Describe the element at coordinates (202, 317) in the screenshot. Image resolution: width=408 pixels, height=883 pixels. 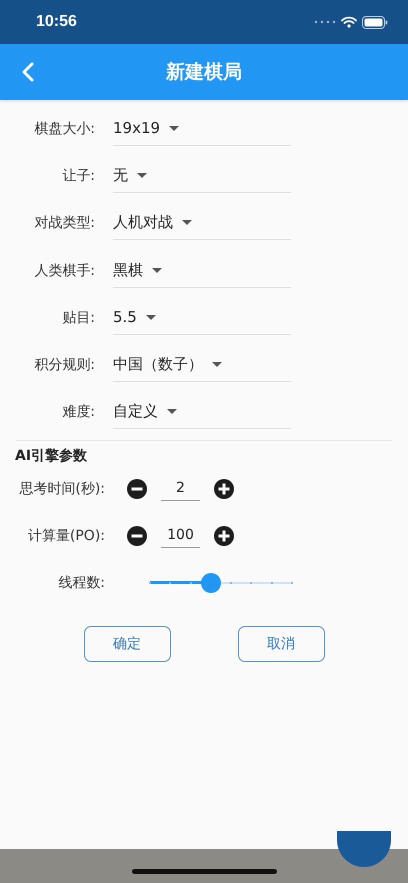
I see `dropdown-field: 5.5` at that location.